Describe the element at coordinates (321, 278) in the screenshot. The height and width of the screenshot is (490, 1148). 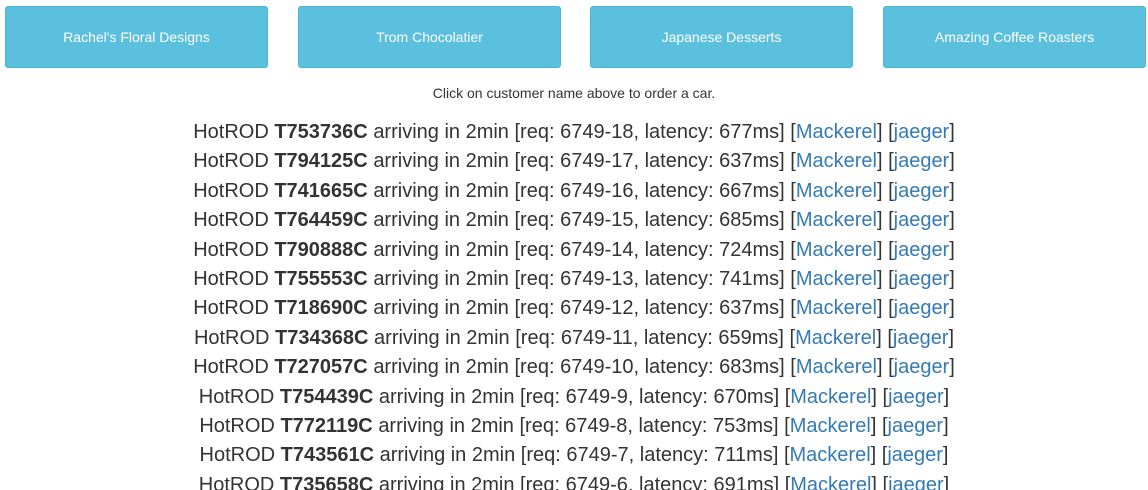
I see `car-id: T755553C` at that location.